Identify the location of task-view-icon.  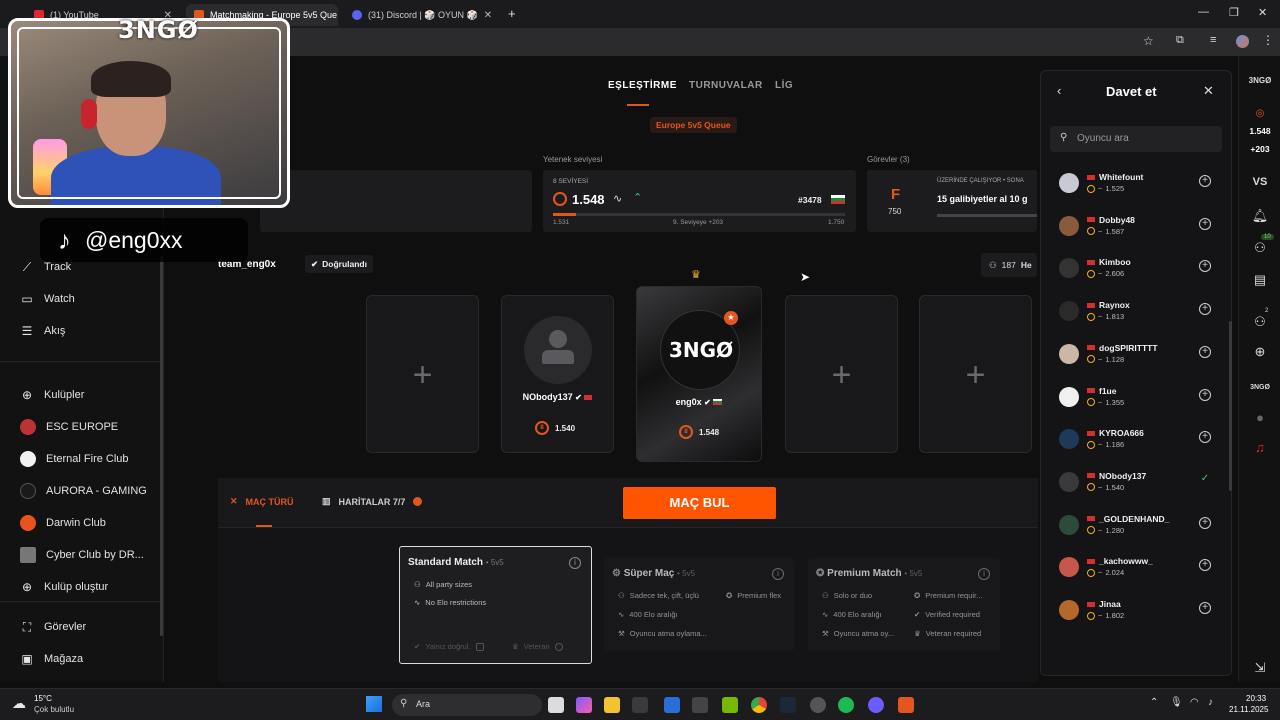
(556, 705).